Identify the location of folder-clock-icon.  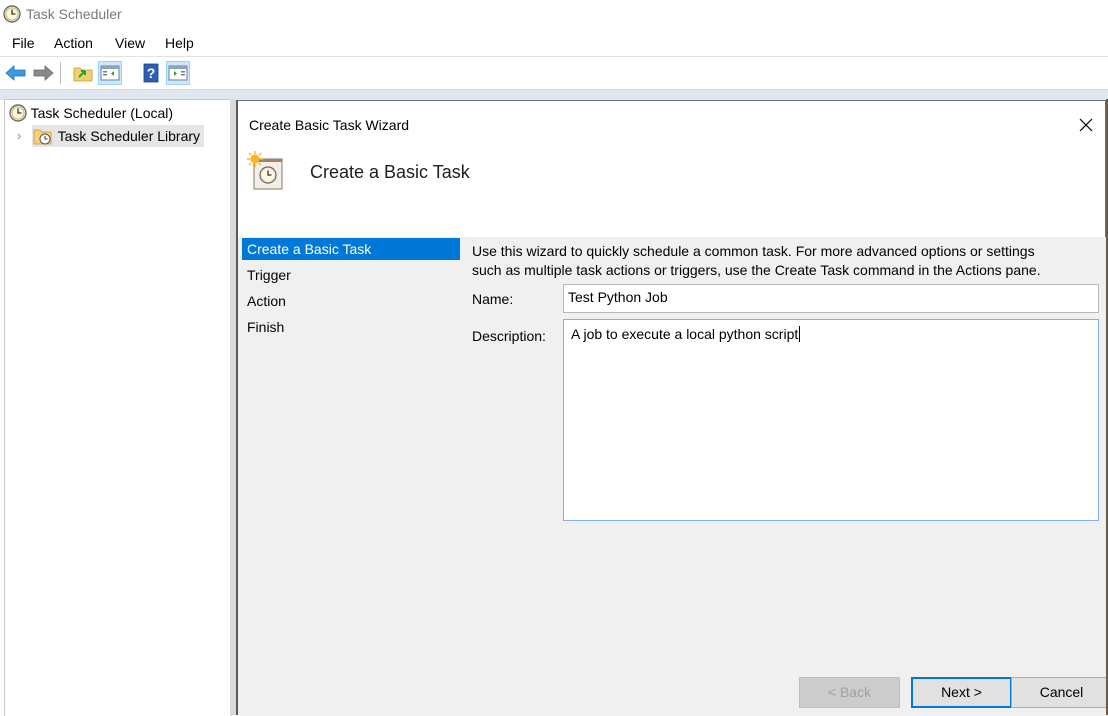
(42, 137).